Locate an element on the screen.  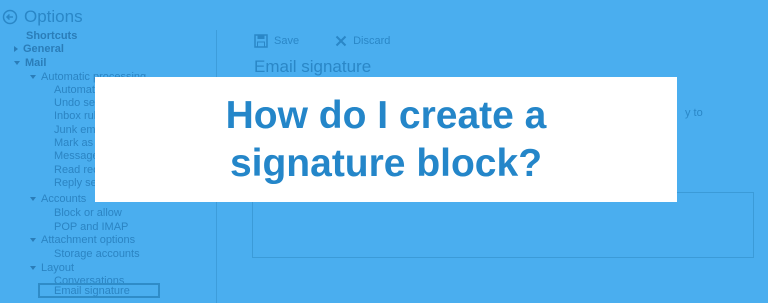
overlay-heading: How do I create a signature block? is located at coordinates (386, 140).